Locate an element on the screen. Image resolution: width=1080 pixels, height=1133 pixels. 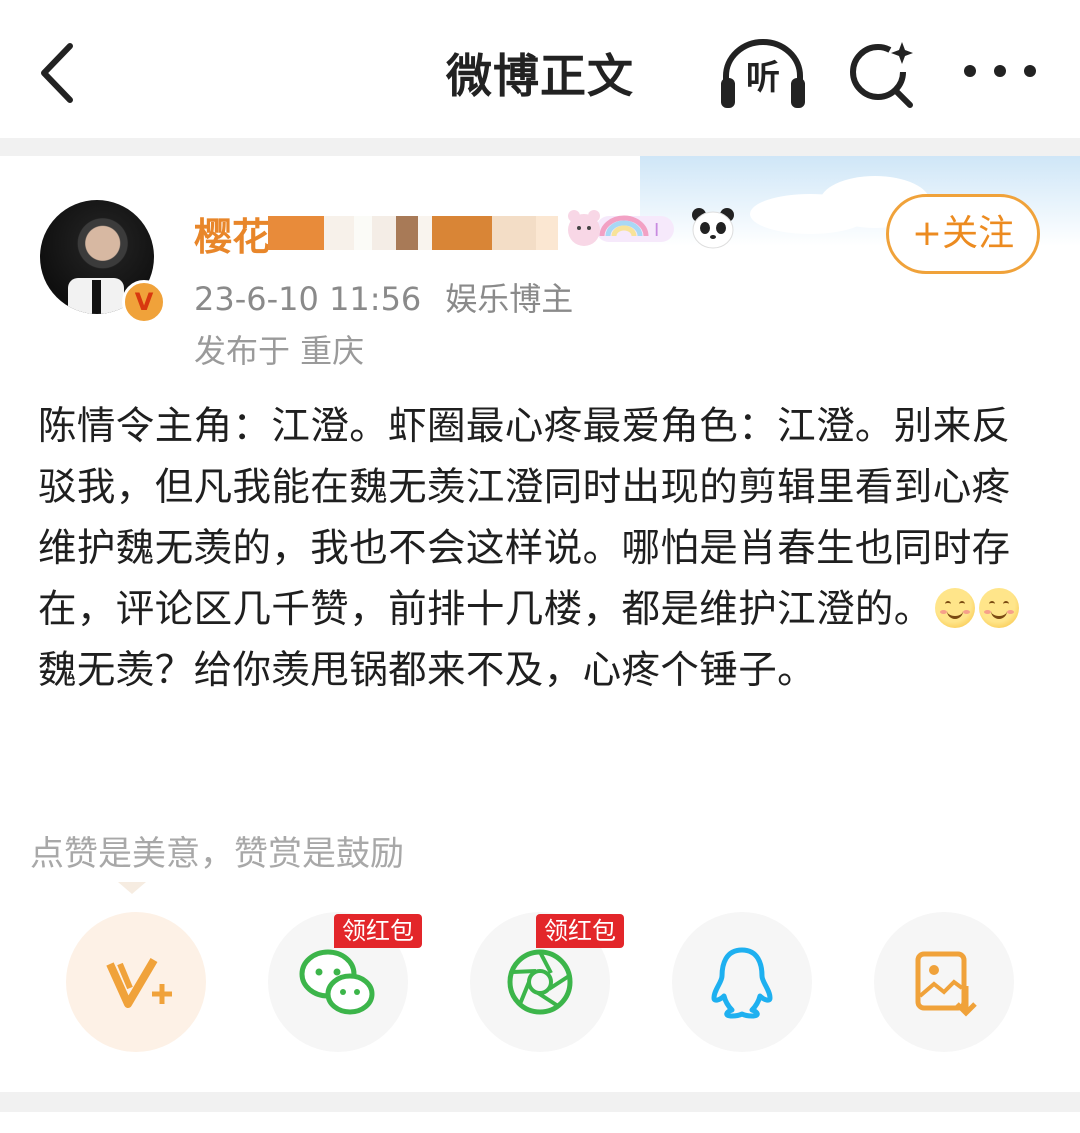
svg-text: I is located at coordinates (656, 230).